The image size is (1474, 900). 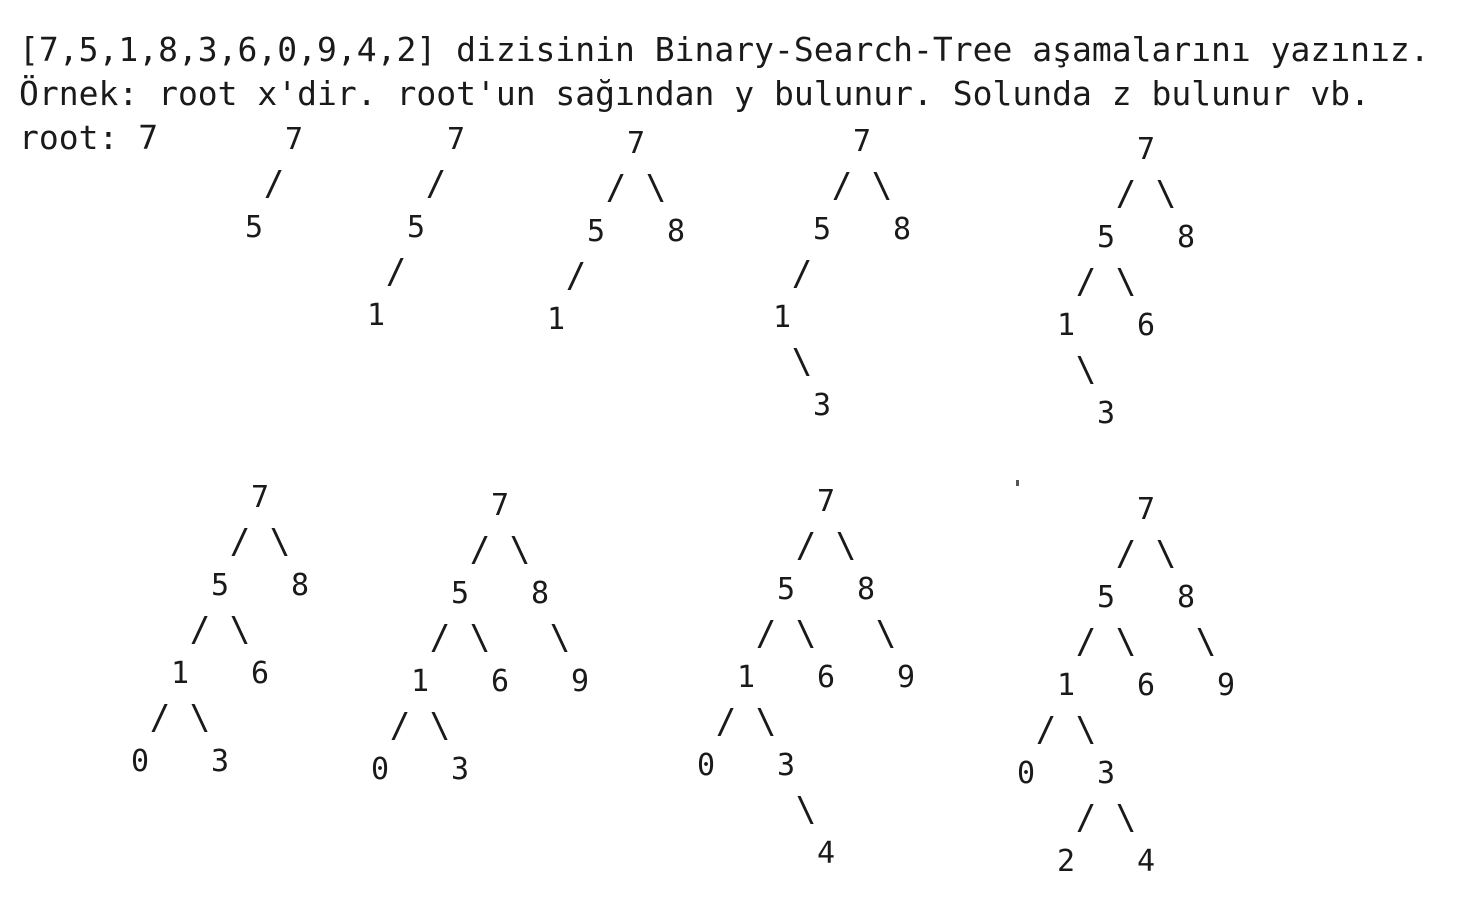 What do you see at coordinates (260, 497) in the screenshot?
I see `tree-6-node: 7` at bounding box center [260, 497].